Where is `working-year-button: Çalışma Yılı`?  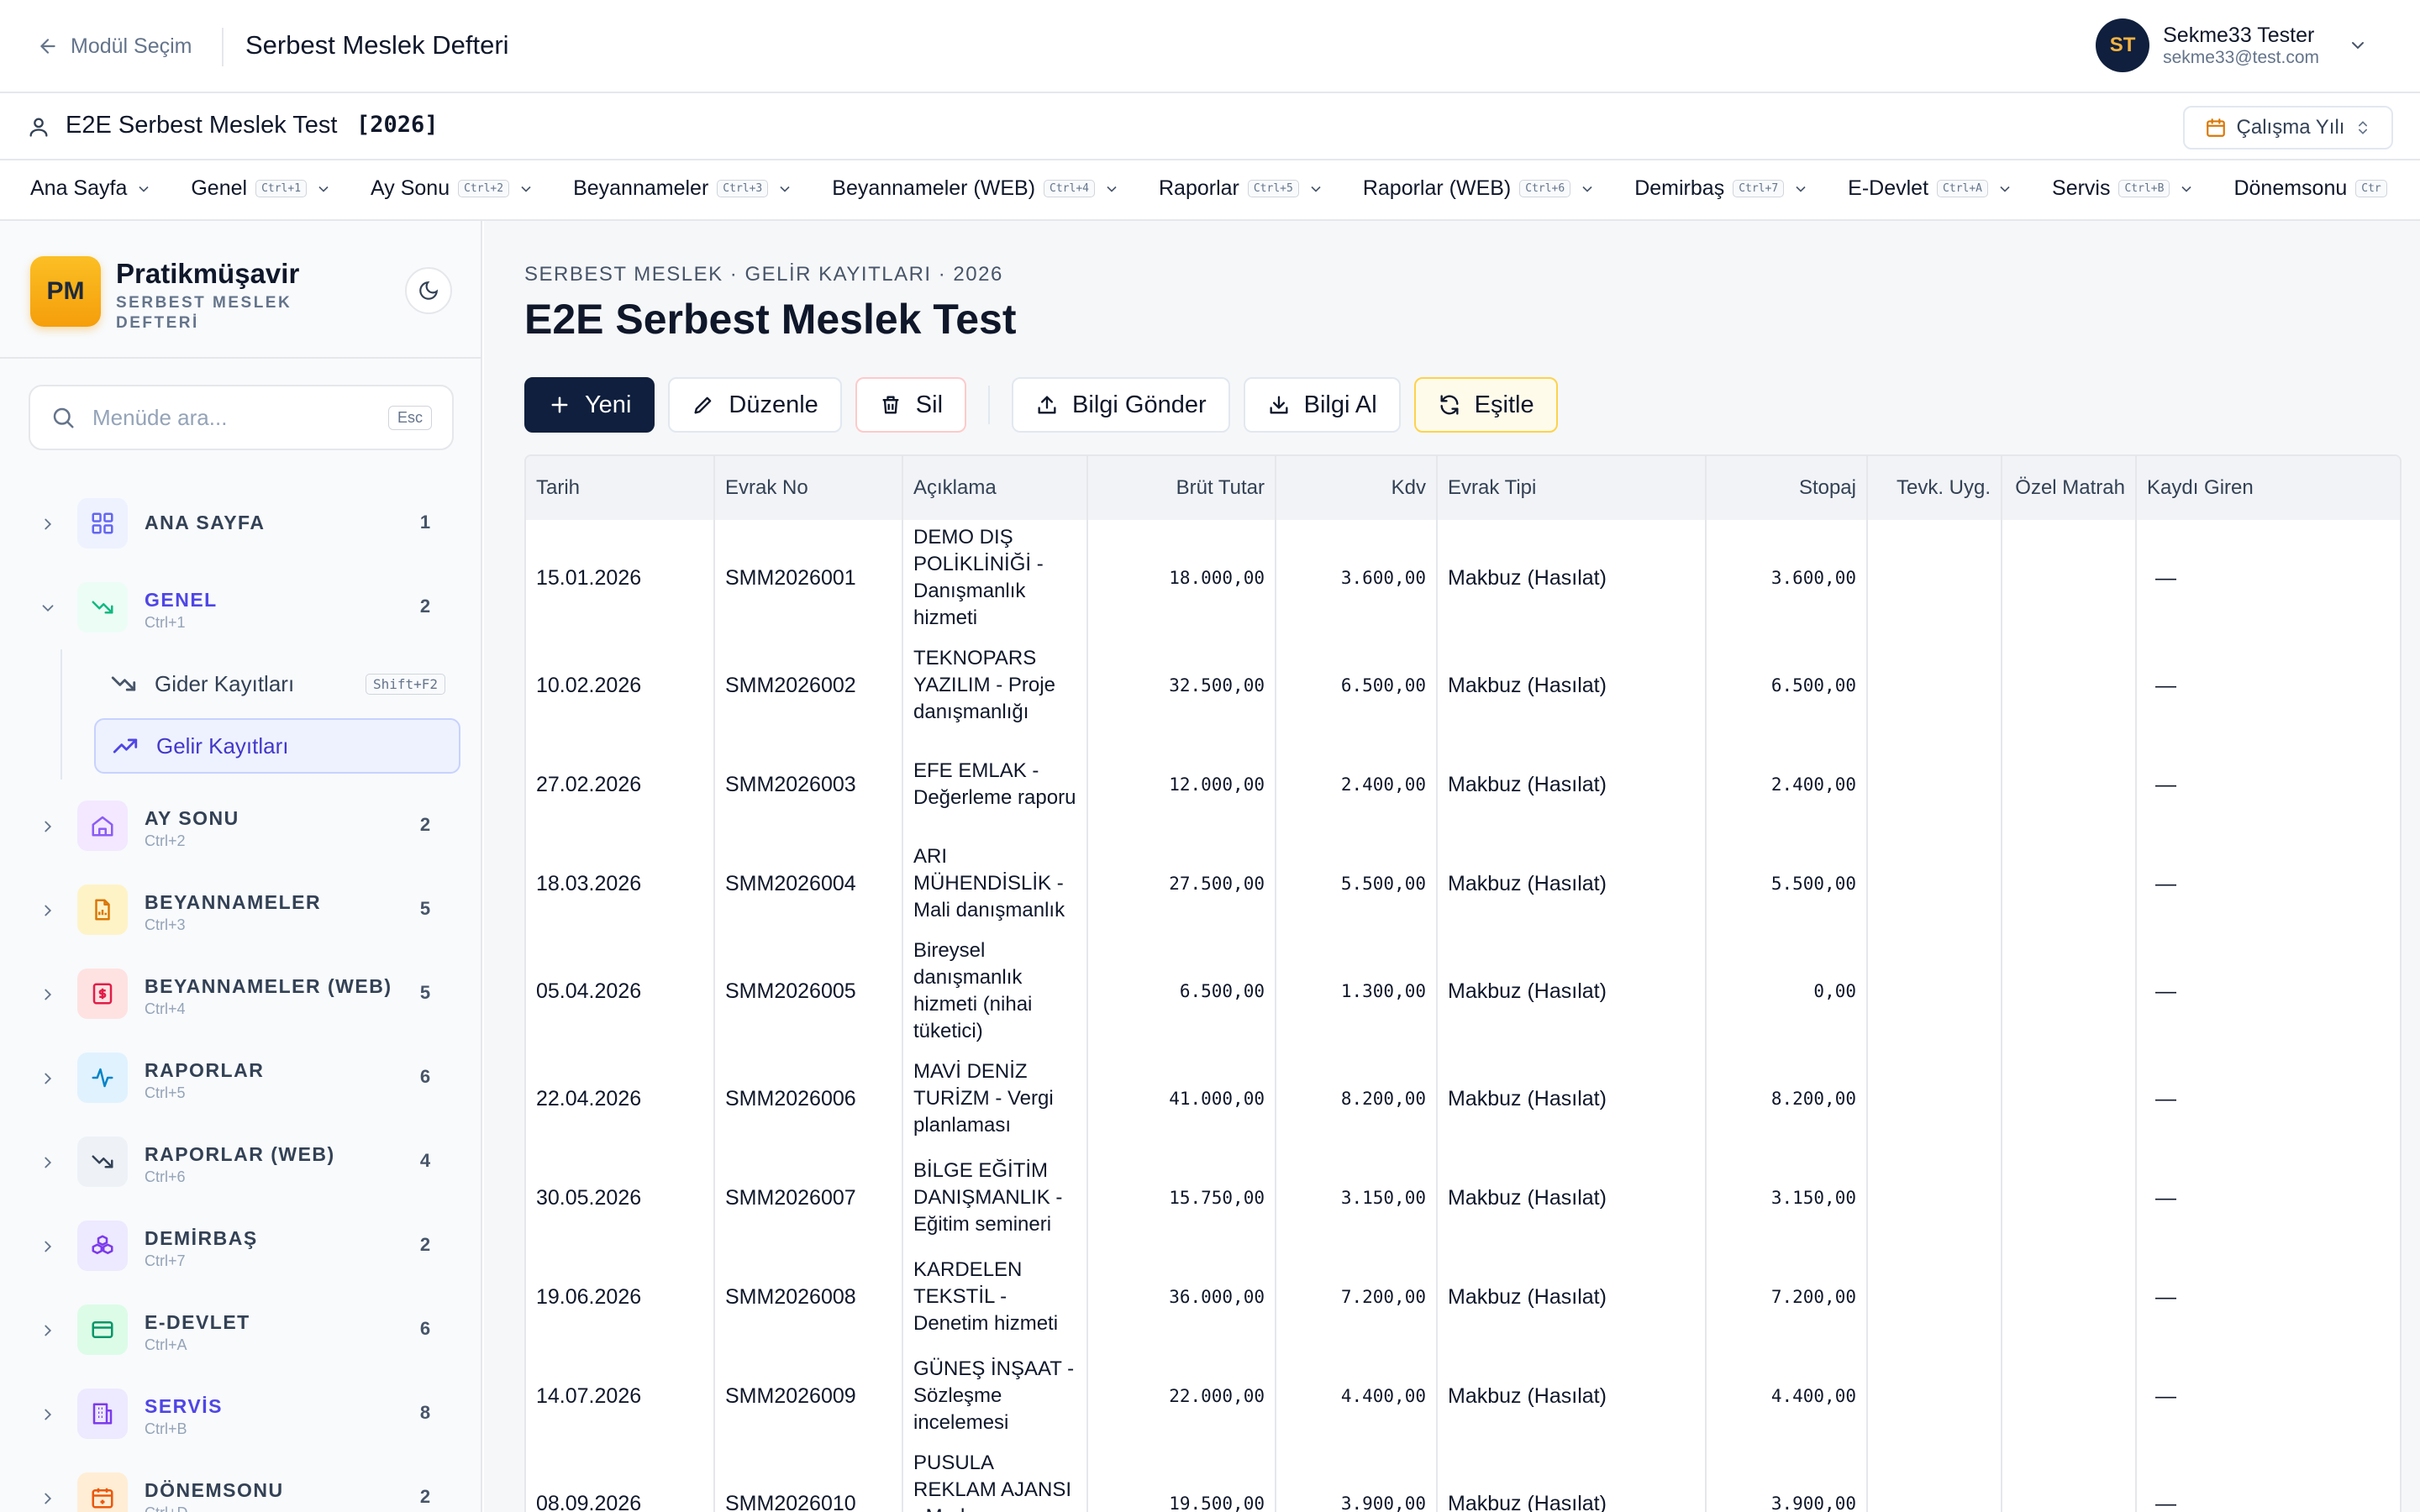
working-year-button: Çalışma Yılı is located at coordinates (2288, 128).